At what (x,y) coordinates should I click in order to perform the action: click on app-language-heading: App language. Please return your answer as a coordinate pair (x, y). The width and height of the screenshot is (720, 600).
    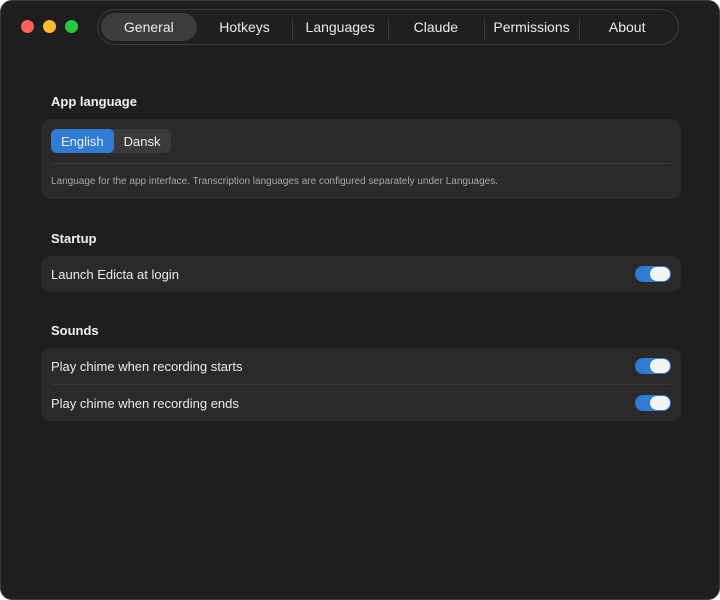
    Looking at the image, I should click on (94, 101).